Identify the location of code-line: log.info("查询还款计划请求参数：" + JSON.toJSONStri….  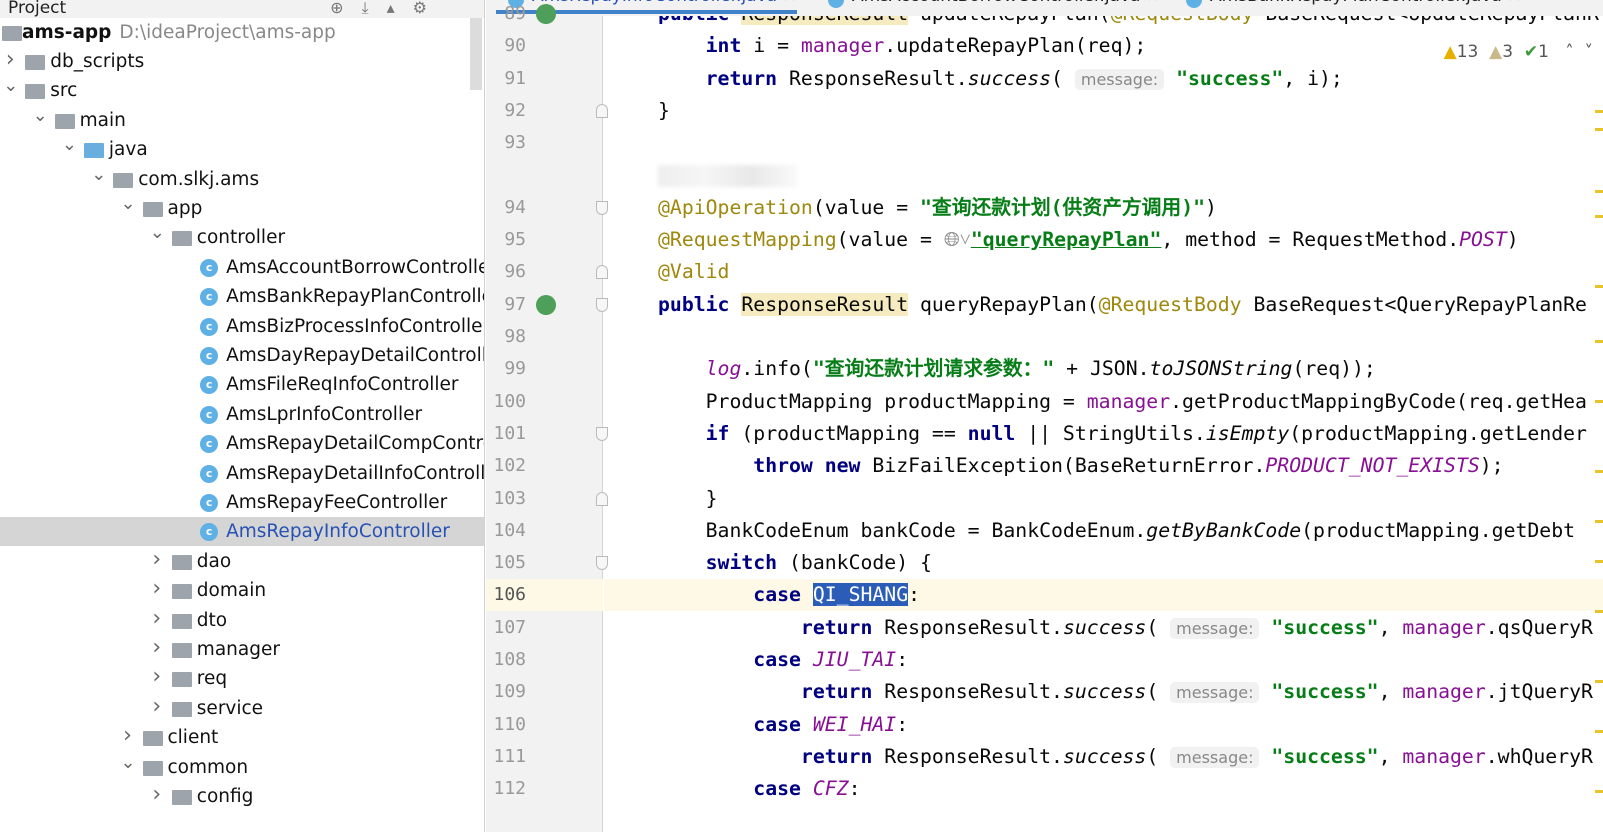
(1103, 369).